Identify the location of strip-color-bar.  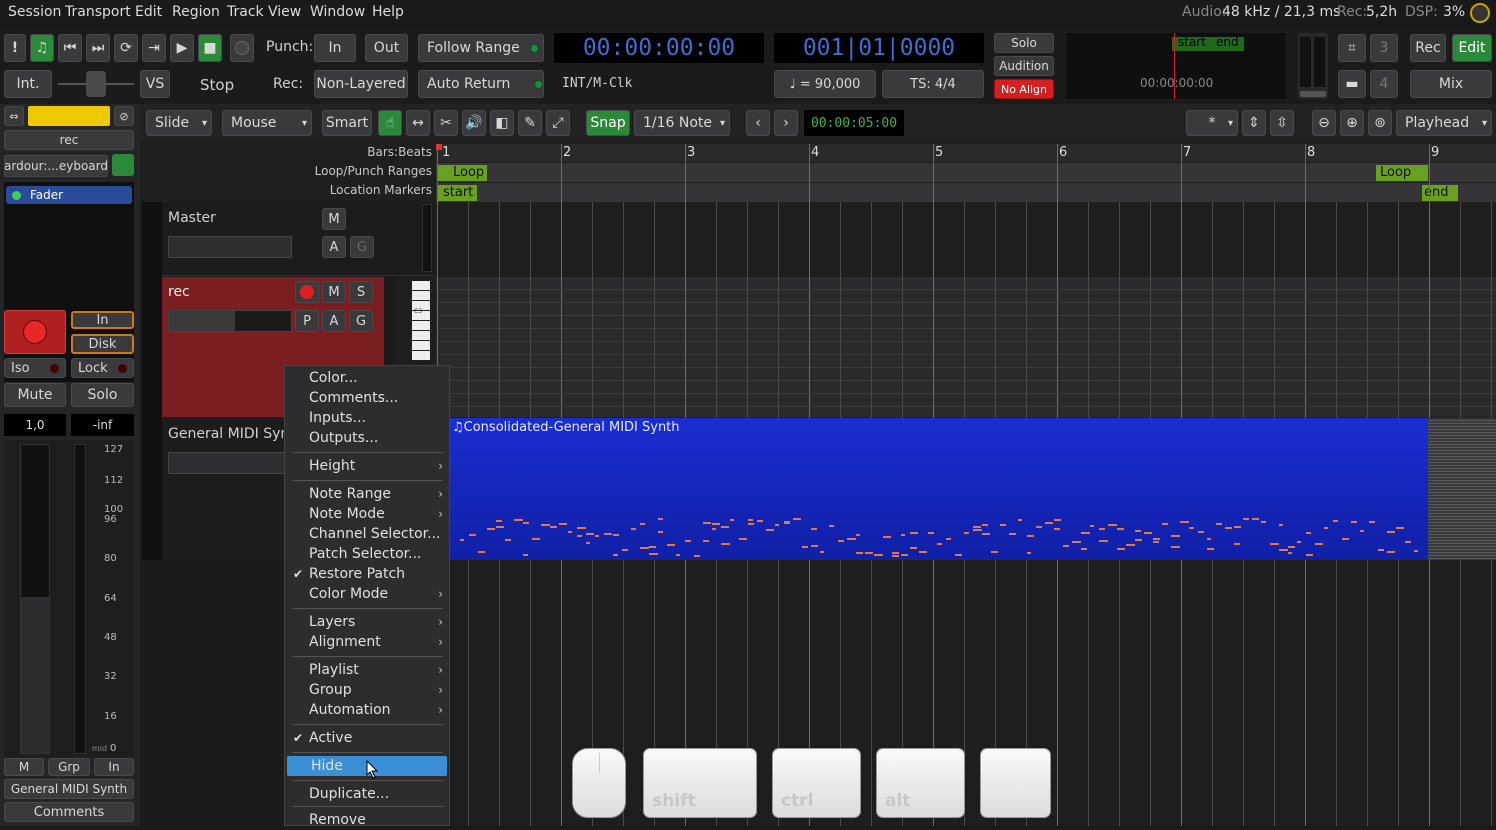
(69, 116).